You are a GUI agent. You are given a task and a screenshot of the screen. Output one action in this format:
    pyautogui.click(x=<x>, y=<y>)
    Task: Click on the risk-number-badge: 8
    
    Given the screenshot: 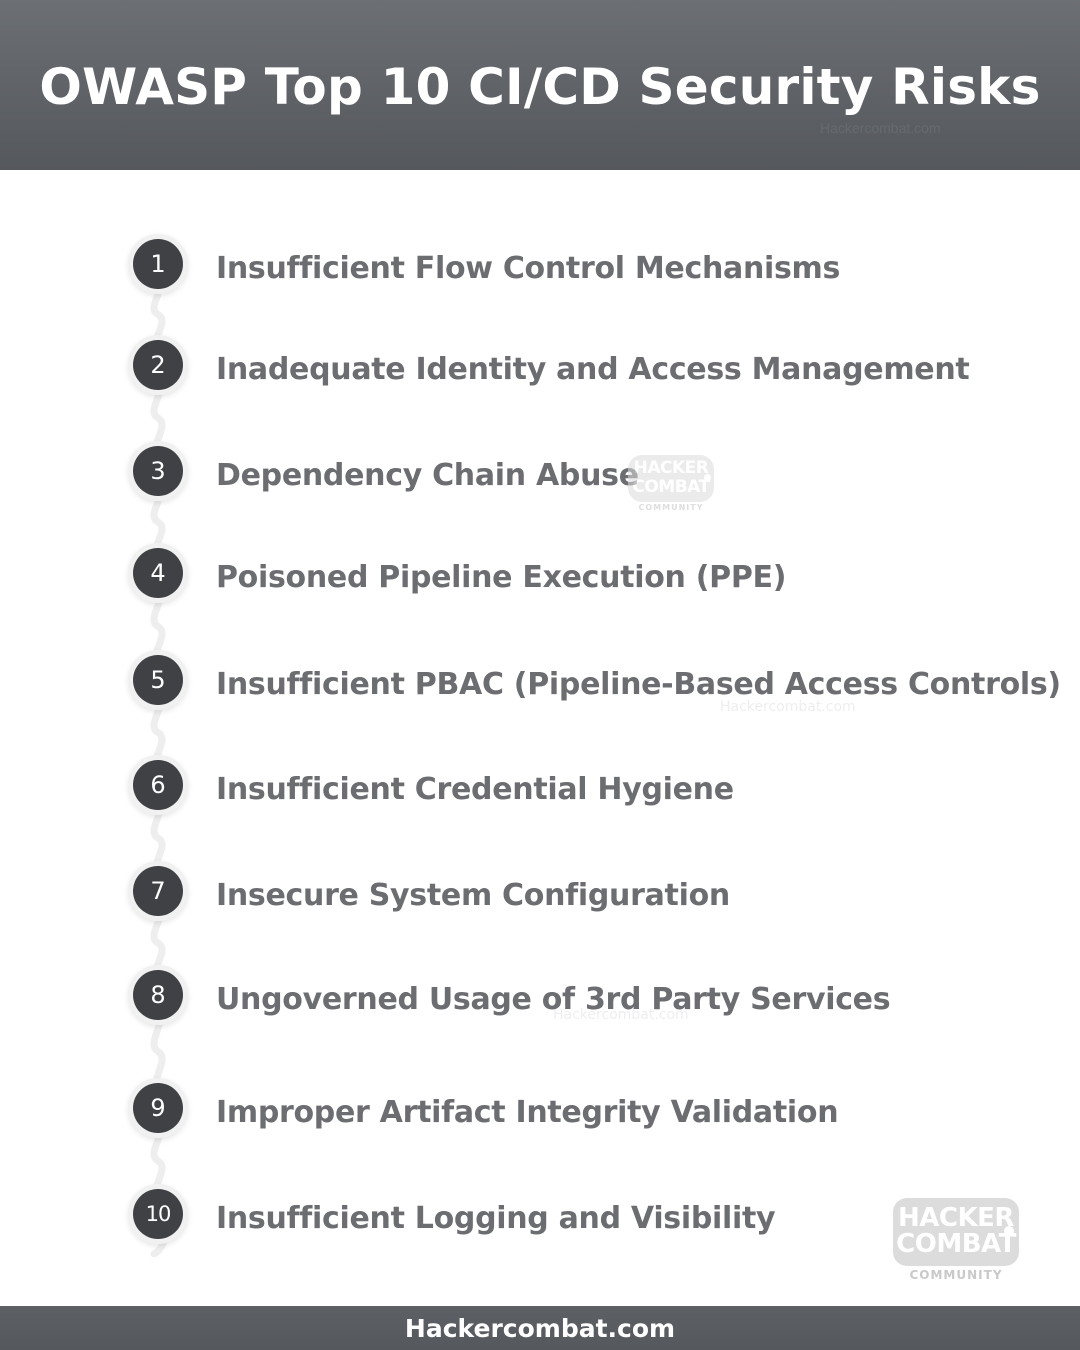 What is the action you would take?
    pyautogui.click(x=158, y=995)
    